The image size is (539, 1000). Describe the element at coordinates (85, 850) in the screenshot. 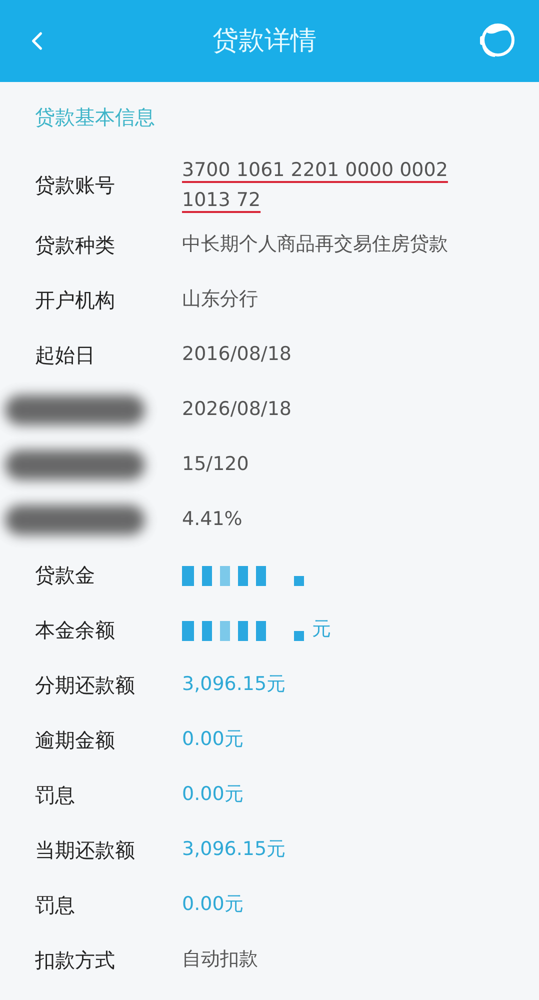

I see `field-label: 当期还款额` at that location.